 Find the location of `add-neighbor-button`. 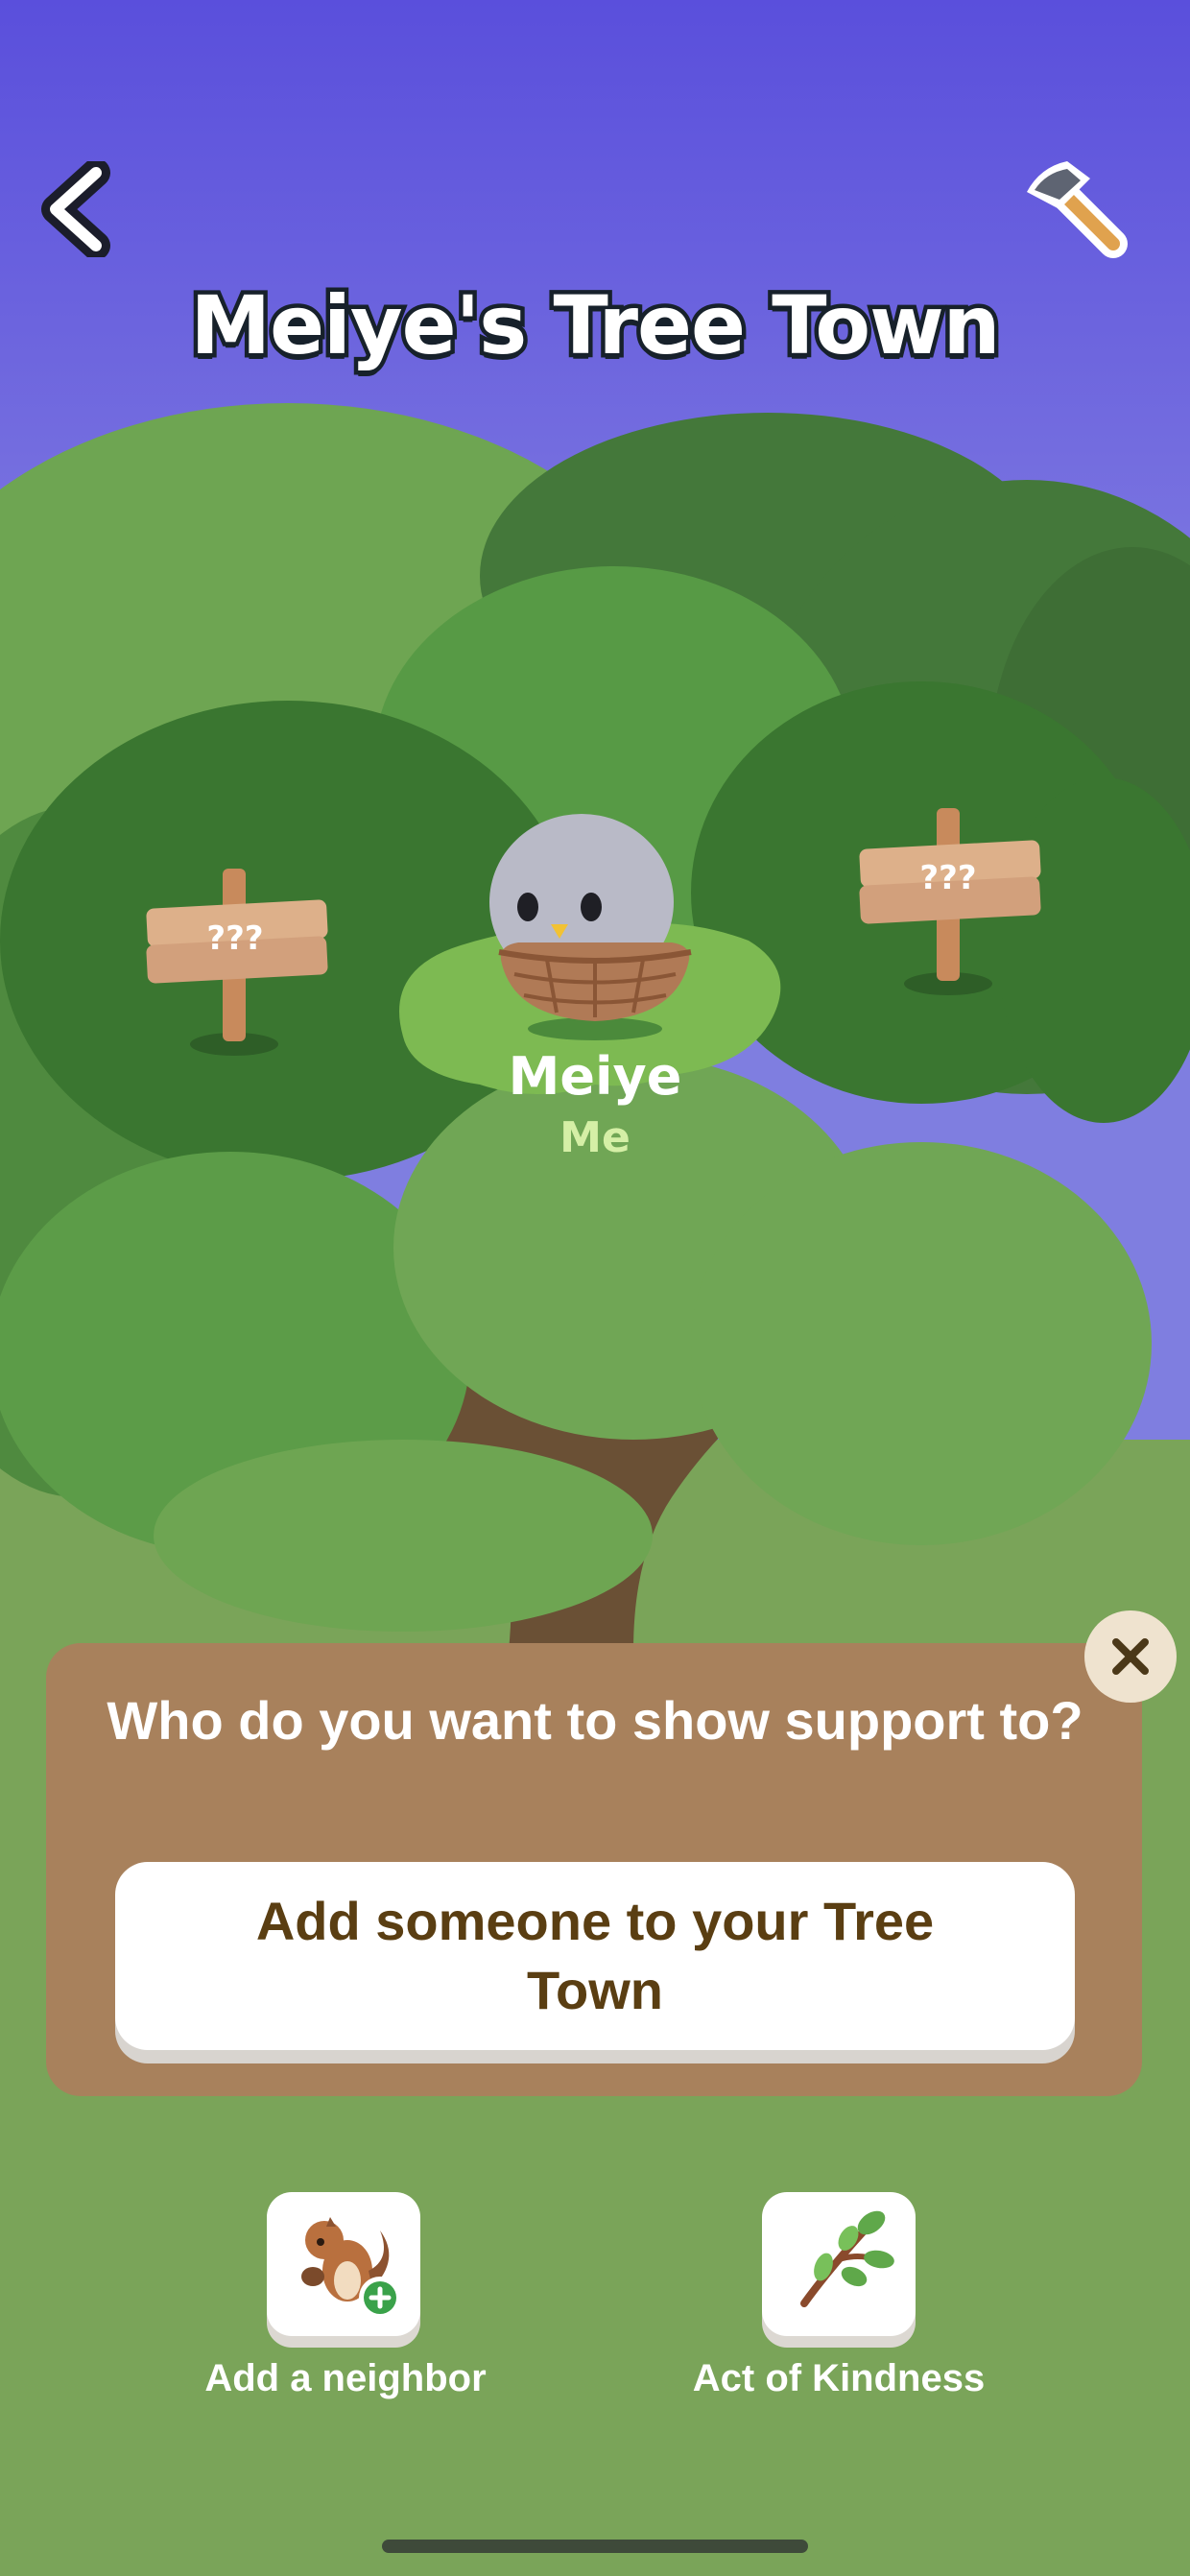

add-neighbor-button is located at coordinates (344, 2264).